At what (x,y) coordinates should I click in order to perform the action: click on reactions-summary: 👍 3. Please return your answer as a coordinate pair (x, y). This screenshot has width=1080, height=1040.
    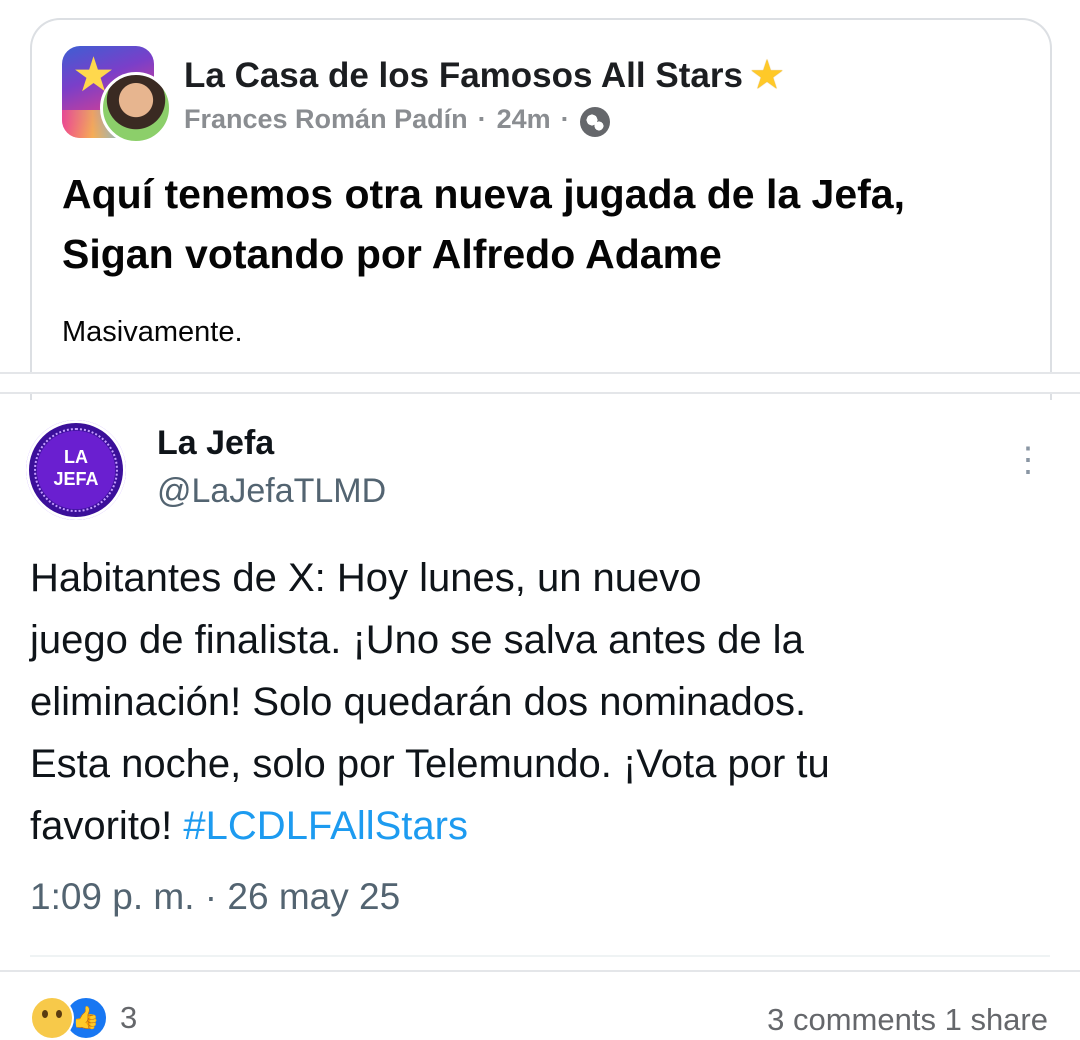
    Looking at the image, I should click on (83, 1018).